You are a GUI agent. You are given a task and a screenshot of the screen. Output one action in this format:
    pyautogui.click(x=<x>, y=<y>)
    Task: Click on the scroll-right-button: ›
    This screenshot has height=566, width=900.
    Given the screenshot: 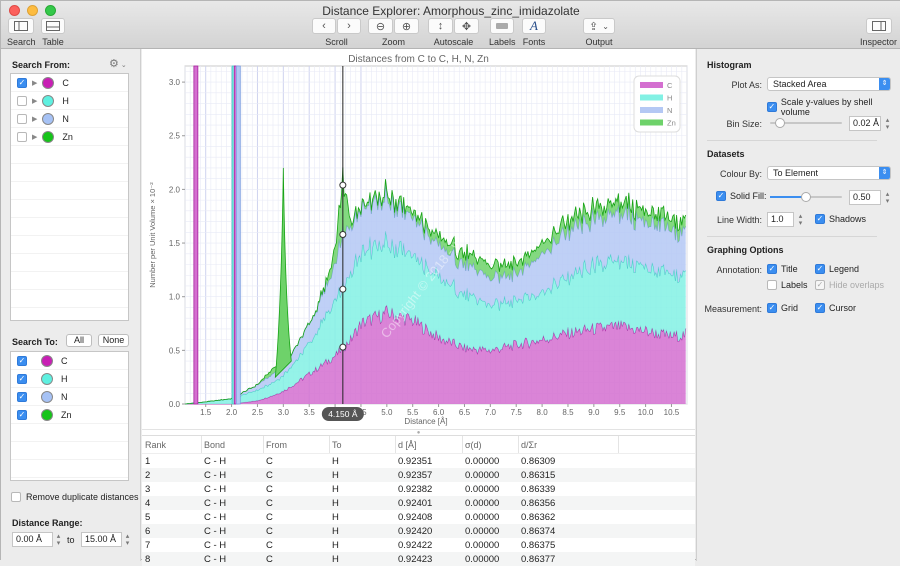 What is the action you would take?
    pyautogui.click(x=349, y=26)
    